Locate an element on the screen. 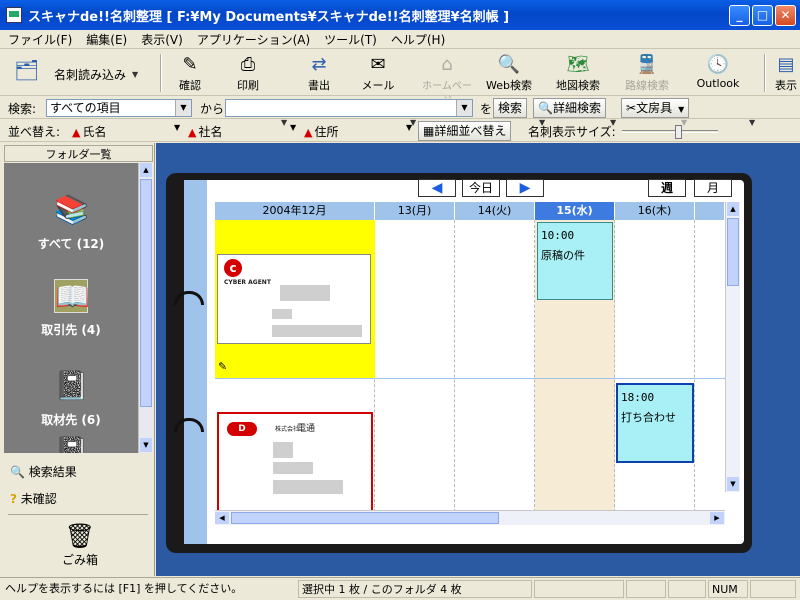 This screenshot has height=600, width=800. scroll-left-icon: ◀ is located at coordinates (222, 518).